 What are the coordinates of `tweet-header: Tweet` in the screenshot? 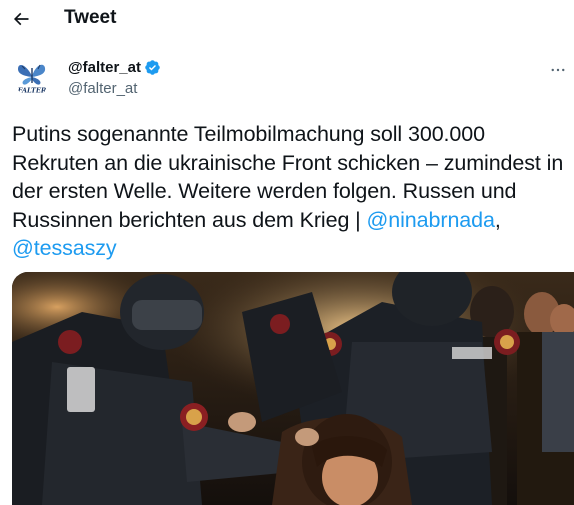 It's located at (287, 19).